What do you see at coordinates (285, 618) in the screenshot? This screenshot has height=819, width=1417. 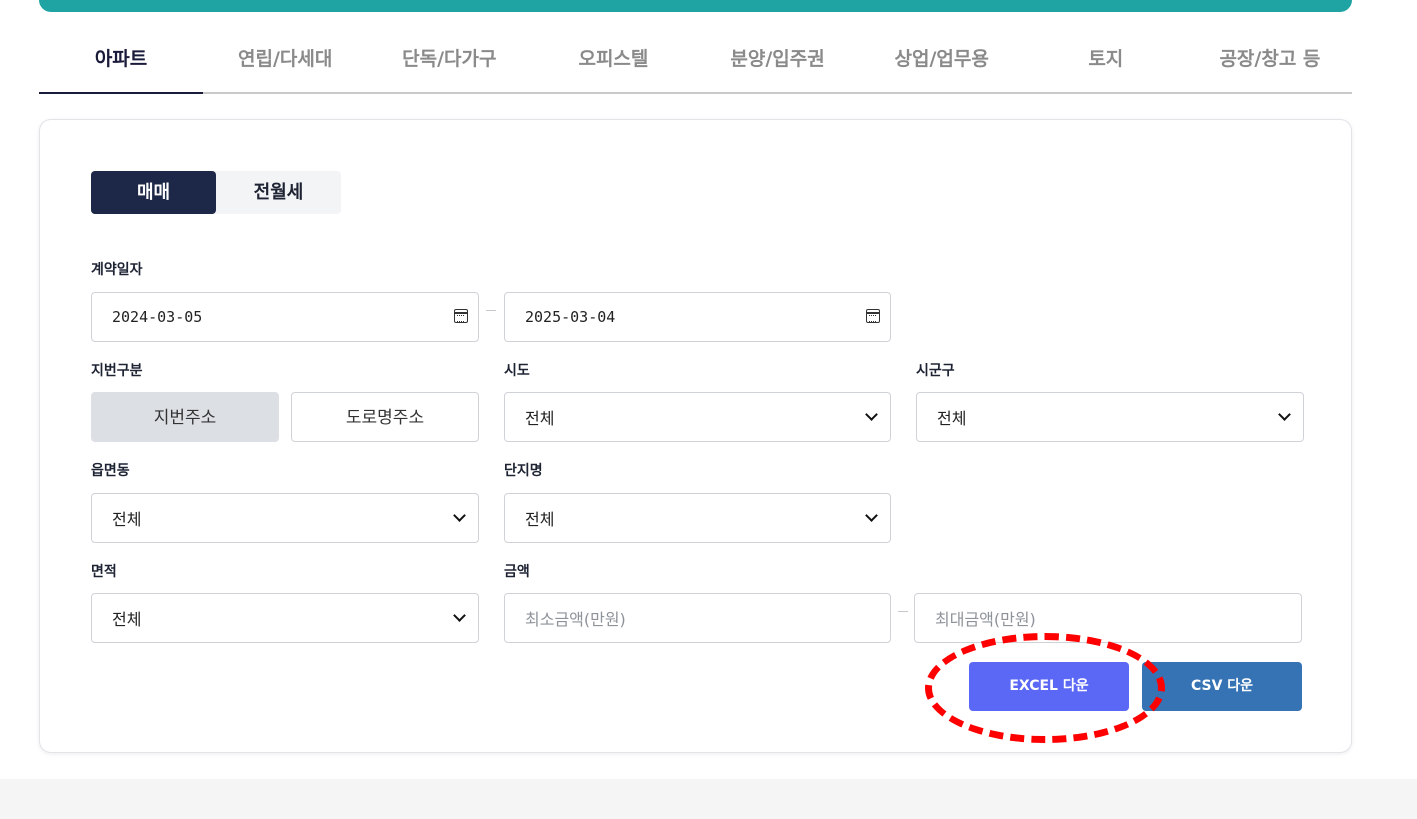 I see `area-select: 전체` at bounding box center [285, 618].